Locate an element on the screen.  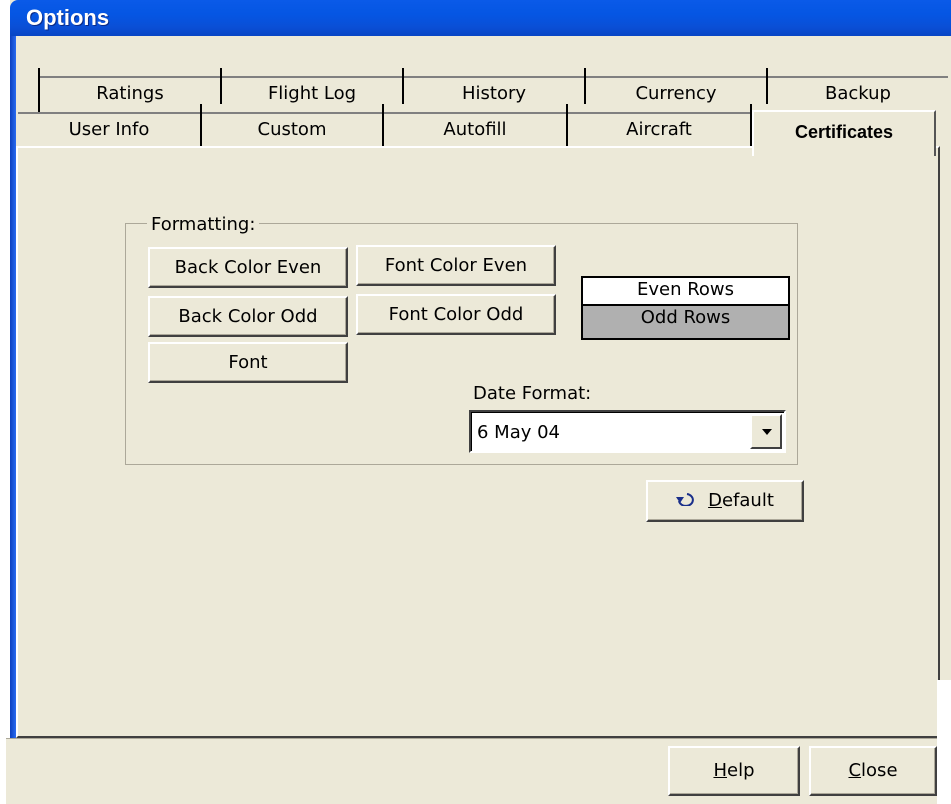
dropdown-arrow-icon is located at coordinates (766, 431).